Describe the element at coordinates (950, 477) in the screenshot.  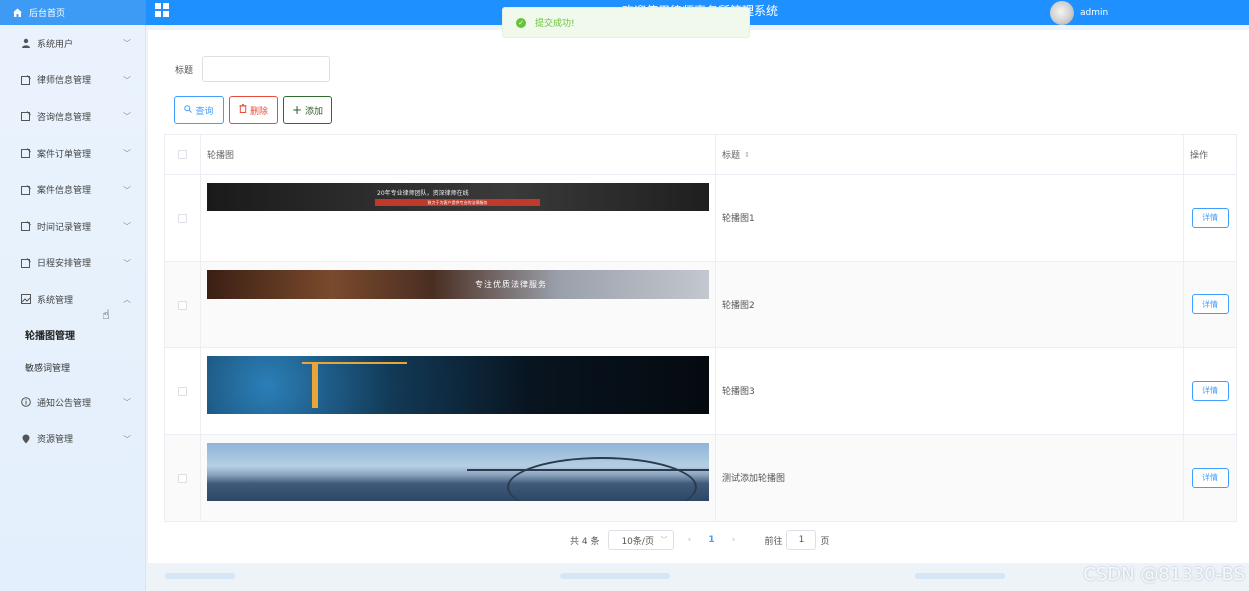
I see `title-cell: 测试添加轮播图` at that location.